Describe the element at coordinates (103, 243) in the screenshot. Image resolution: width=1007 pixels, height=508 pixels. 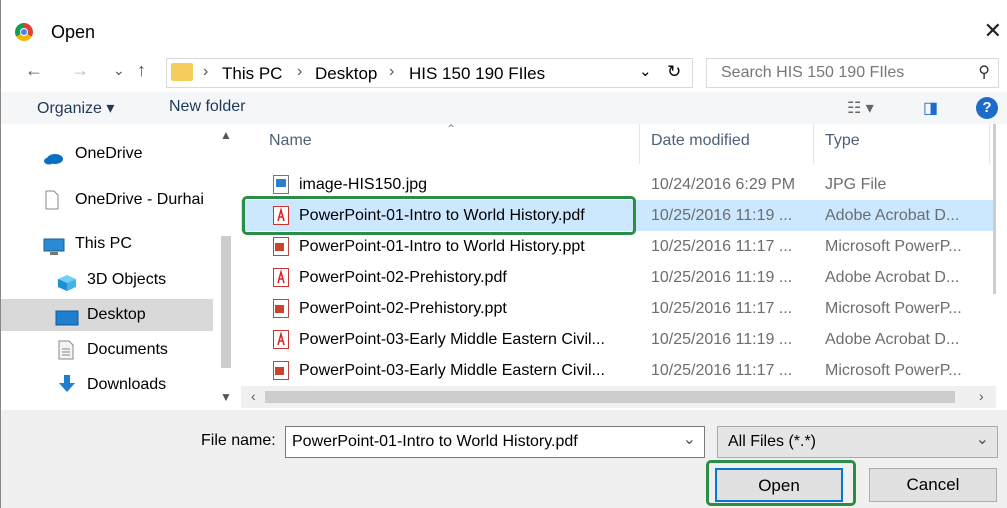
I see `nav-label: This PC` at that location.